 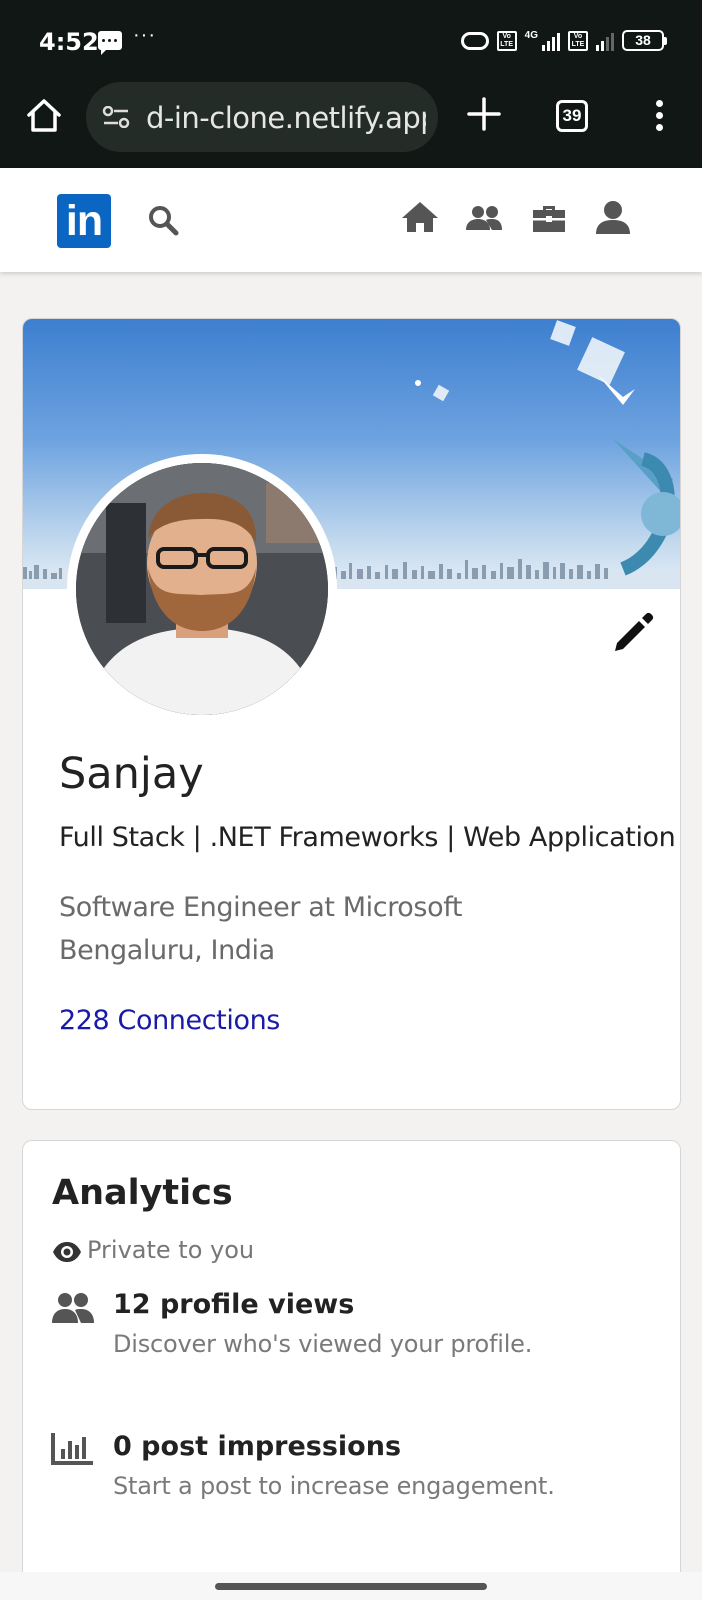 I want to click on address-bar: d-in-clone.netlify.app, so click(x=262, y=117).